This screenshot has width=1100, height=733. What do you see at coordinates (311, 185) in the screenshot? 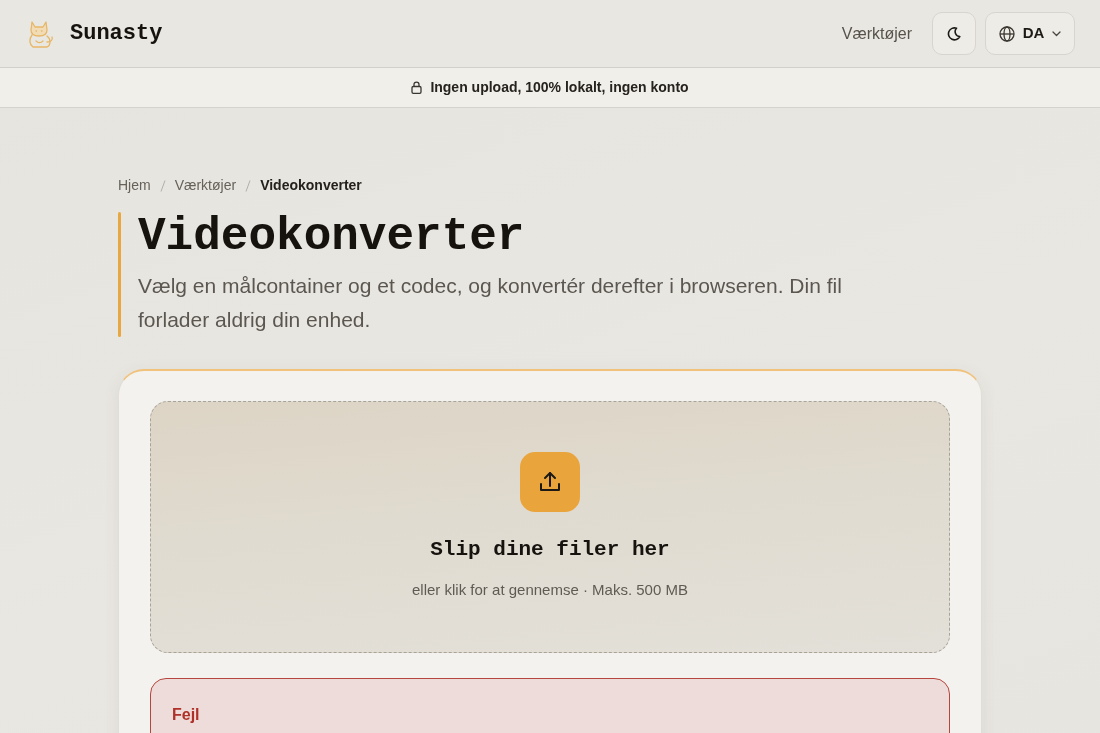
I see `breadcrumb-current: Videokonverter` at bounding box center [311, 185].